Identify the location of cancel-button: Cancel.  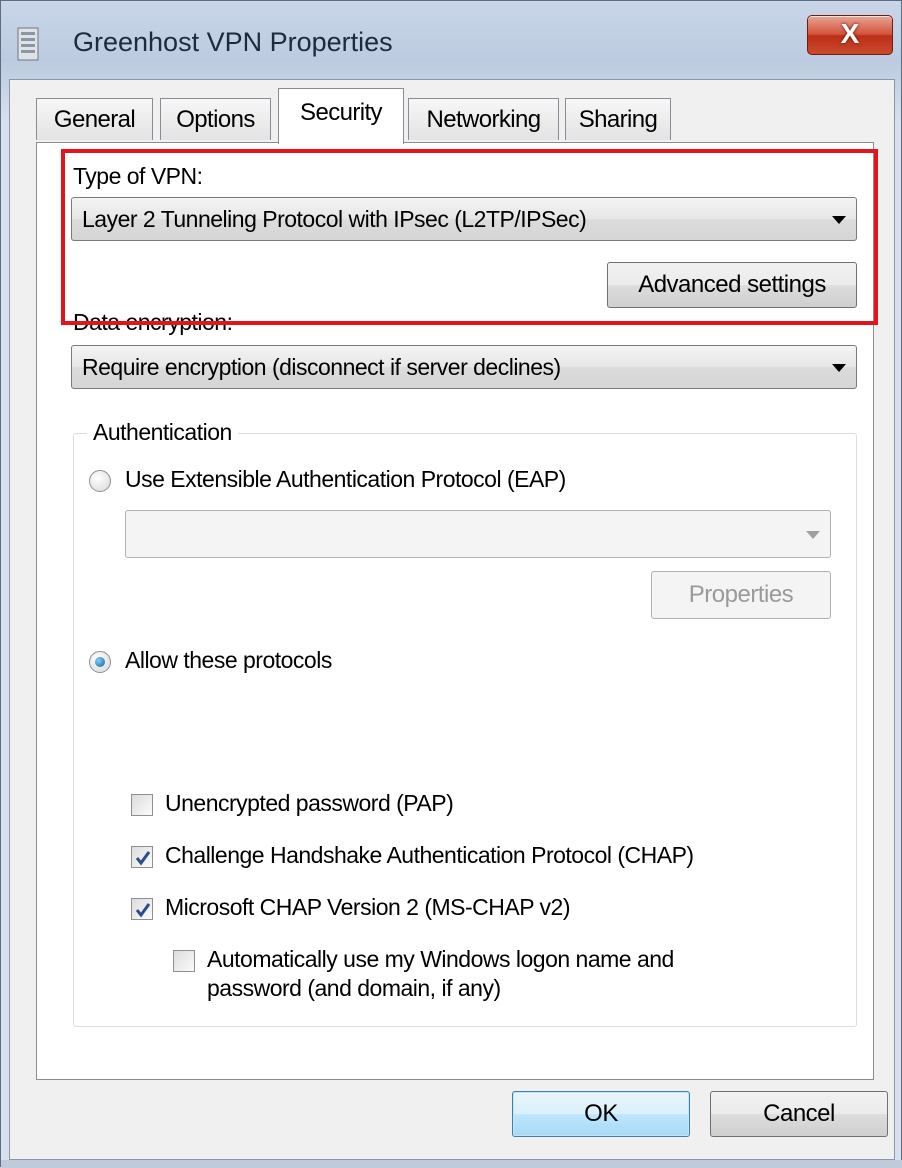
(799, 1114).